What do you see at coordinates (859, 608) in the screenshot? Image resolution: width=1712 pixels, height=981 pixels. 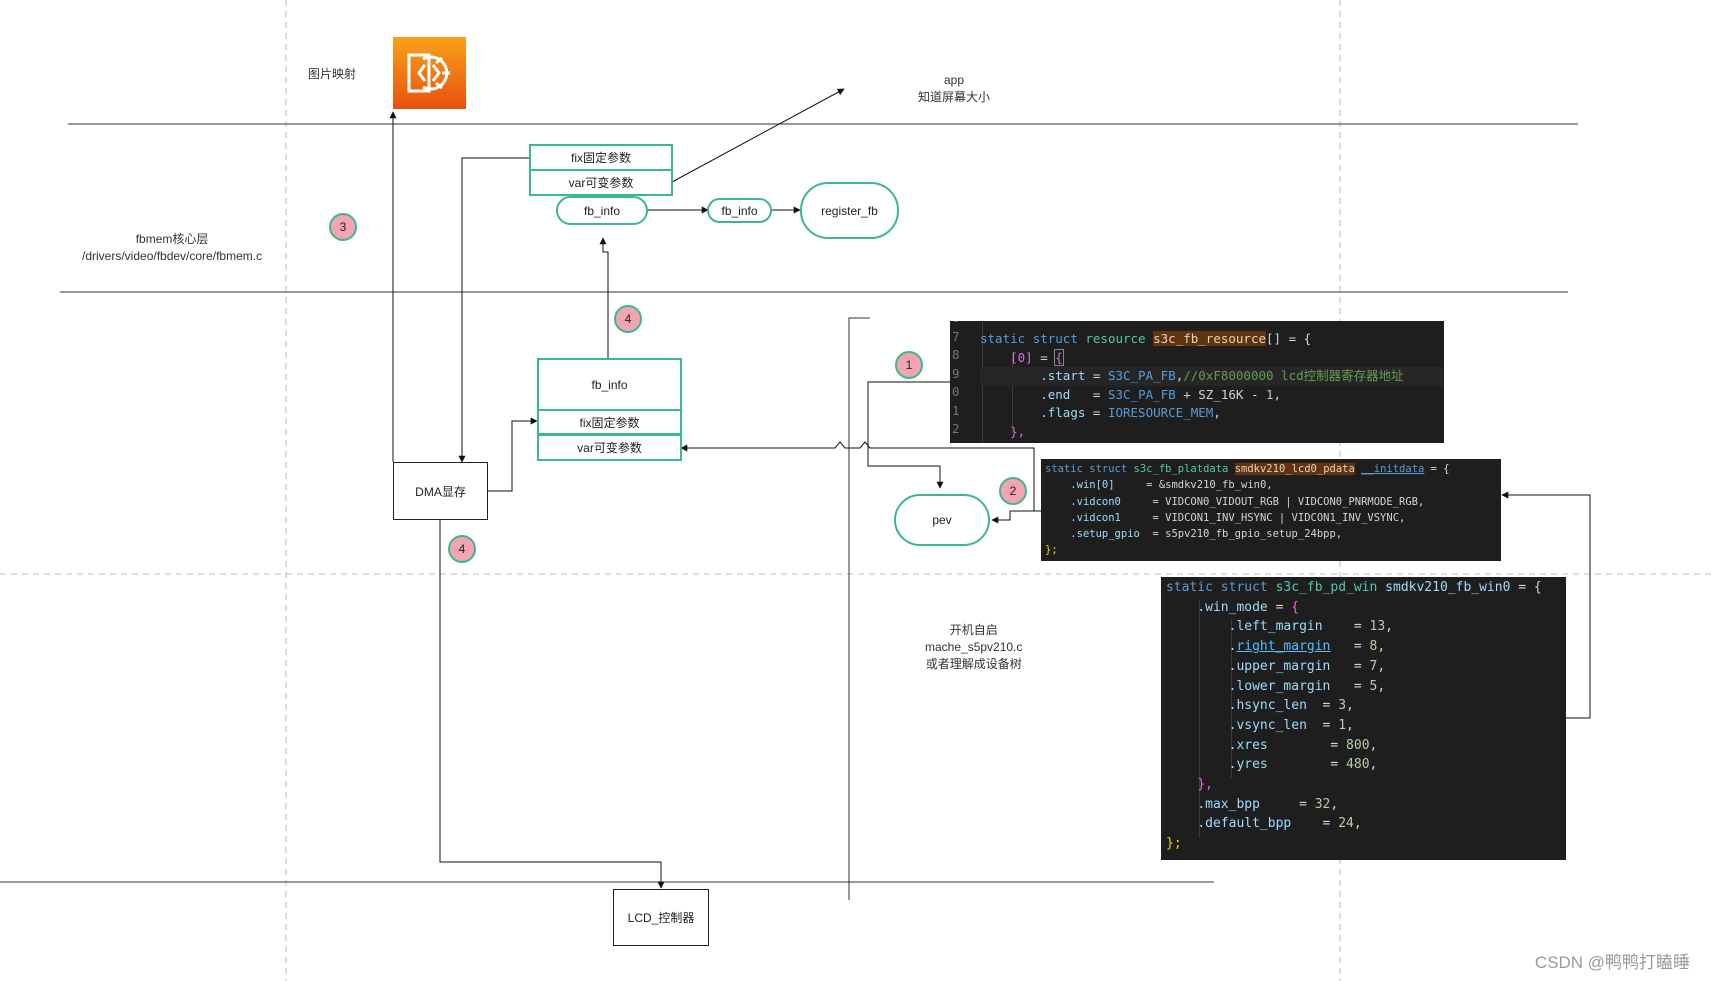 I see `bracket-driver` at bounding box center [859, 608].